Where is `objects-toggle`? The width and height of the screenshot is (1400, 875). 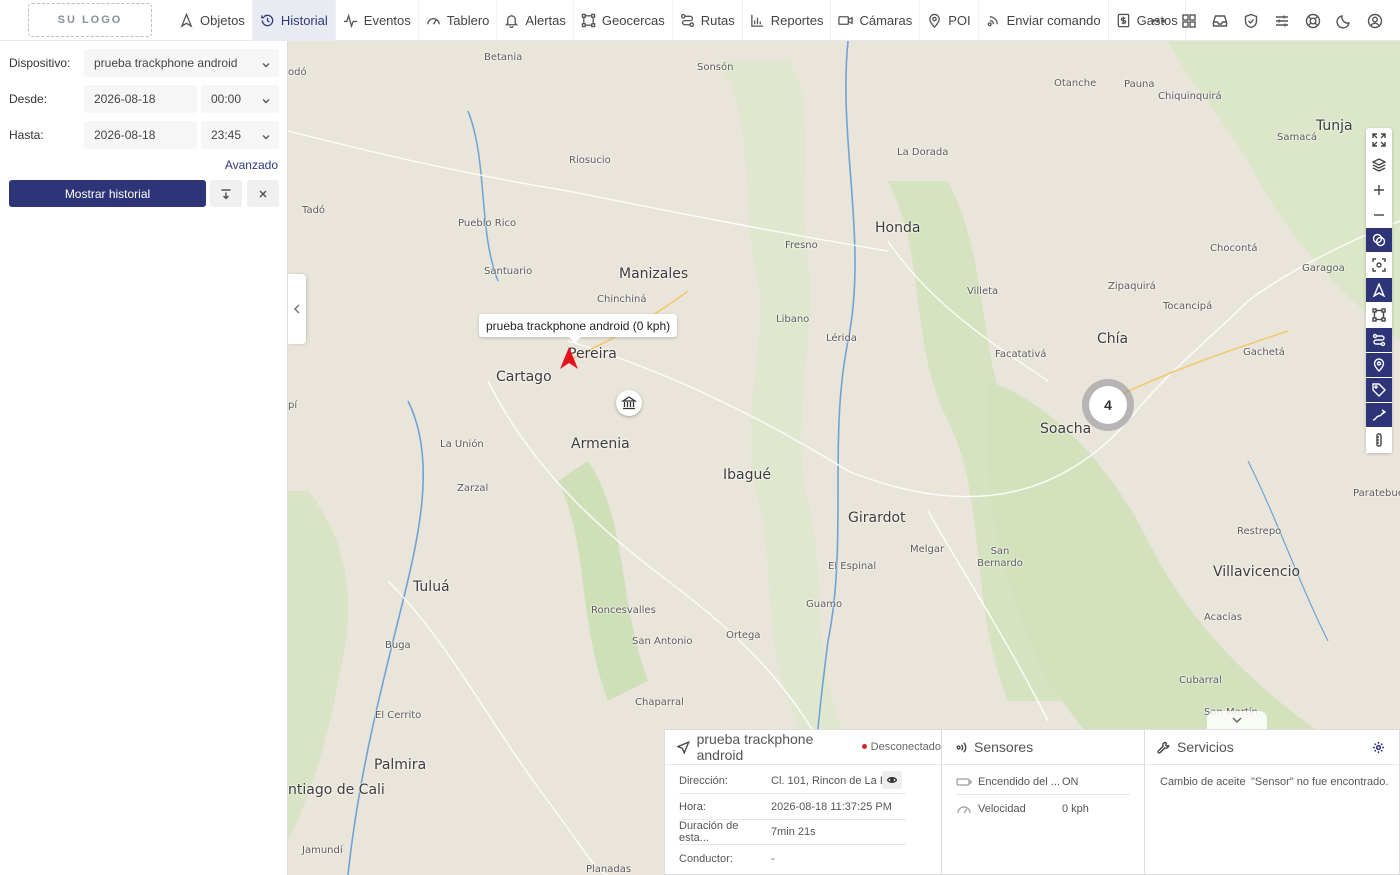 objects-toggle is located at coordinates (1379, 290).